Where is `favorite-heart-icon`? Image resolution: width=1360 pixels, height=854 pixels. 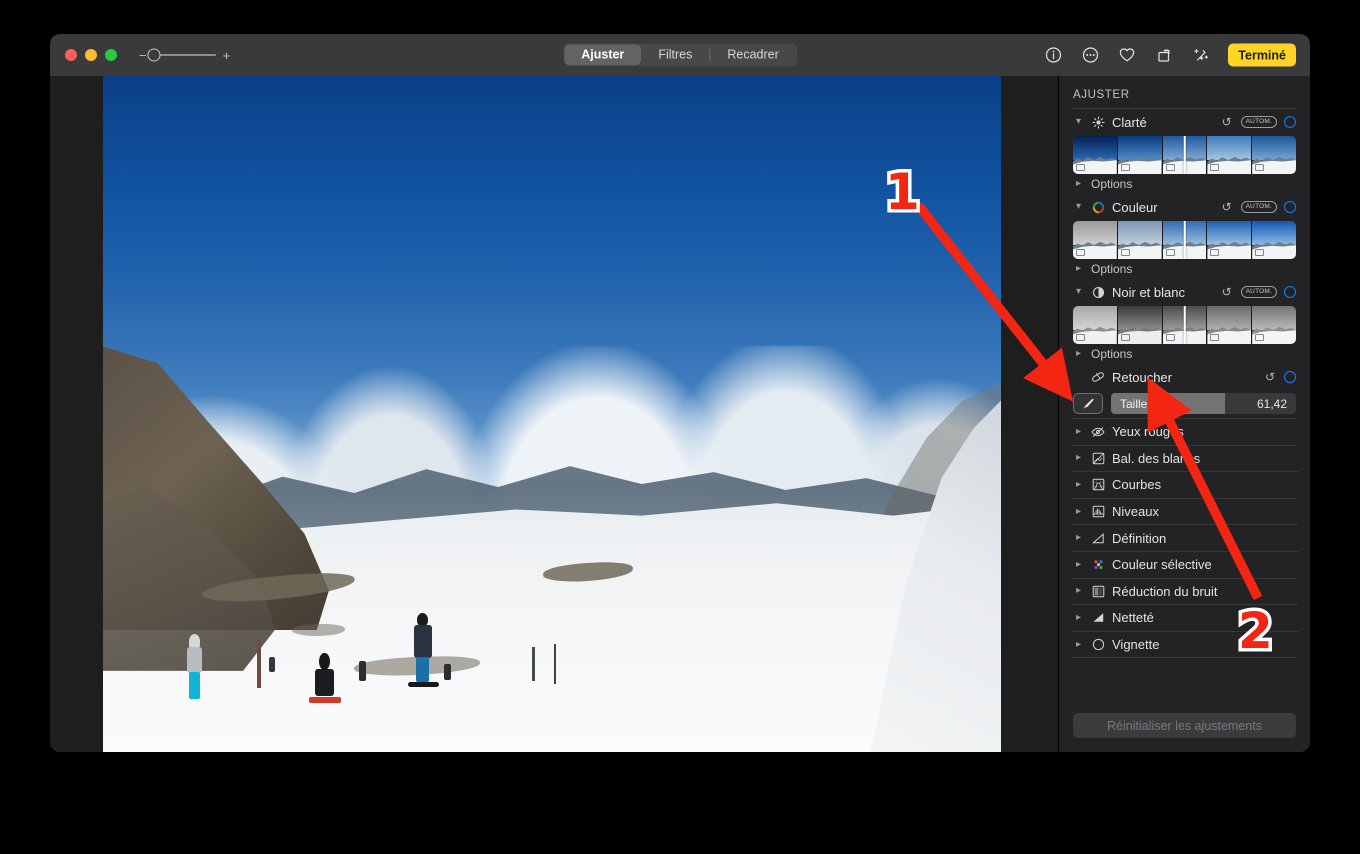
favorite-heart-icon is located at coordinates (1127, 55).